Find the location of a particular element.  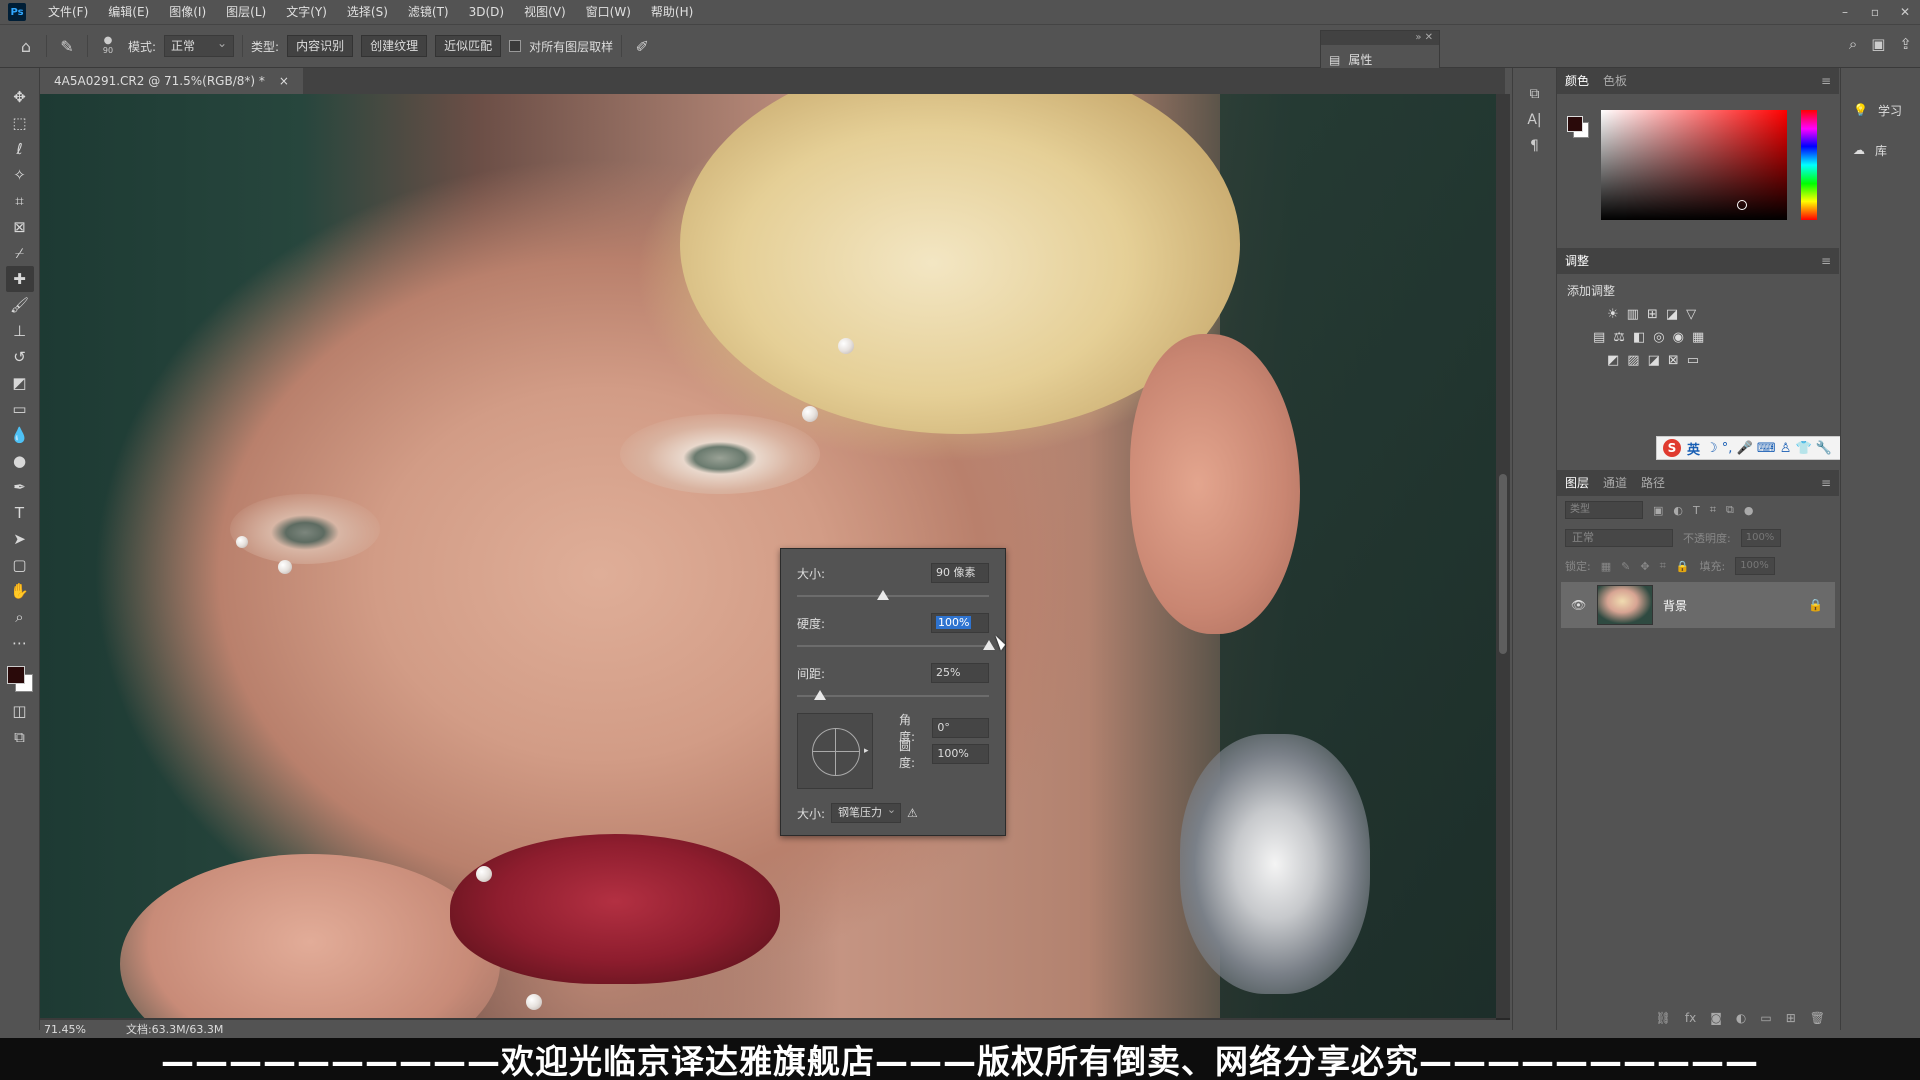

spacing-slider-knob is located at coordinates (820, 695).